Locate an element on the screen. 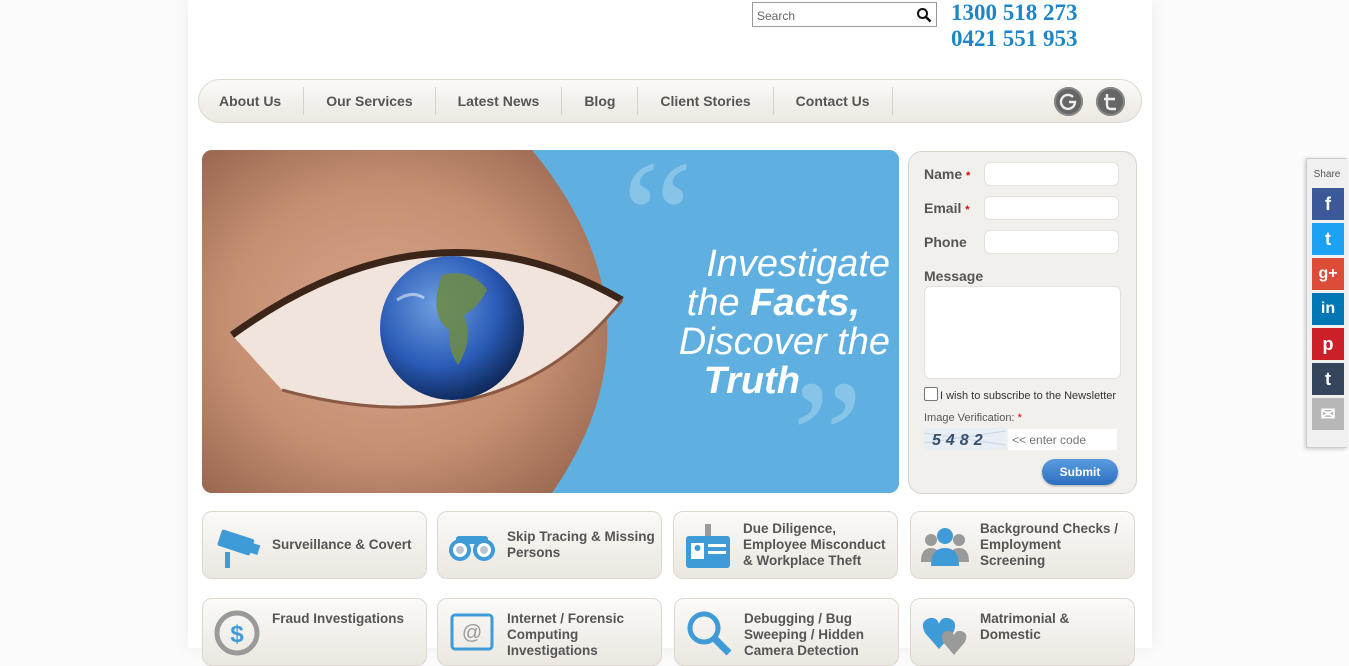 The image size is (1349, 666). phone-numbers: 1300 518 273 0421 551 953 is located at coordinates (1014, 26).